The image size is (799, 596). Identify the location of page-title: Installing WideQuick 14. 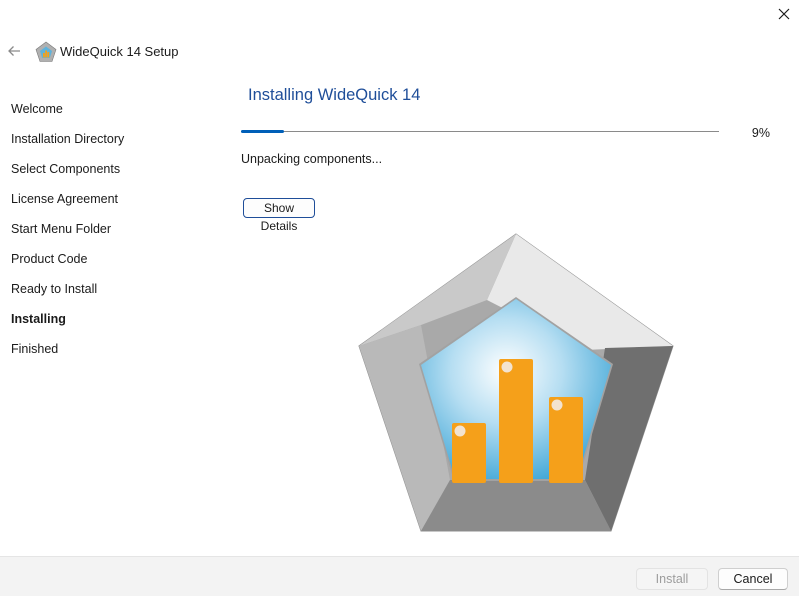
(334, 95).